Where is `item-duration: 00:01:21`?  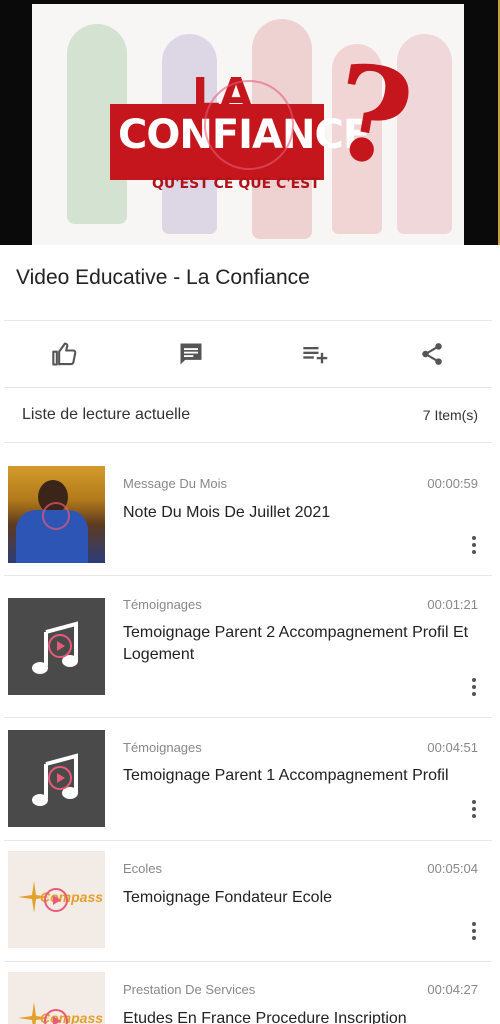 item-duration: 00:01:21 is located at coordinates (452, 604).